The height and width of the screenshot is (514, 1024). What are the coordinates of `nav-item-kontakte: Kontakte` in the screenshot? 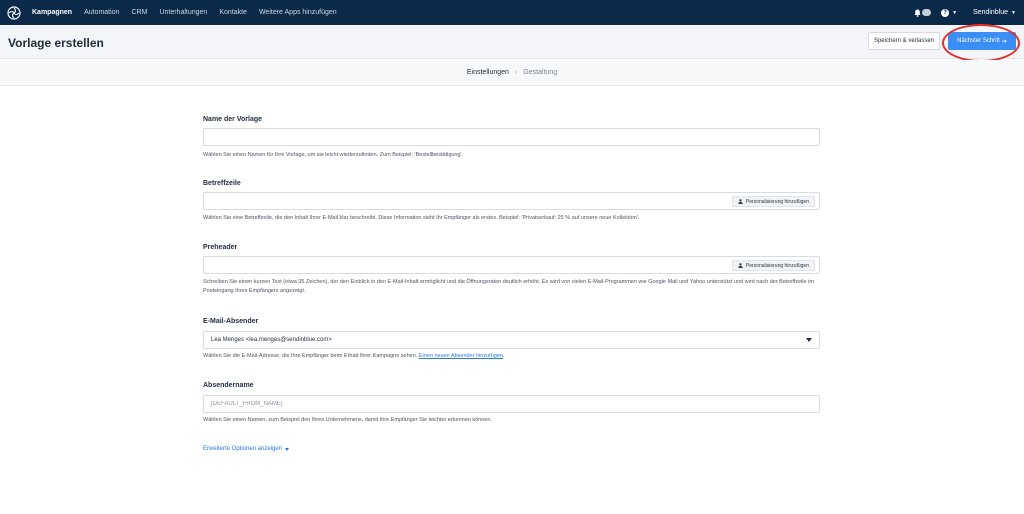 It's located at (233, 12).